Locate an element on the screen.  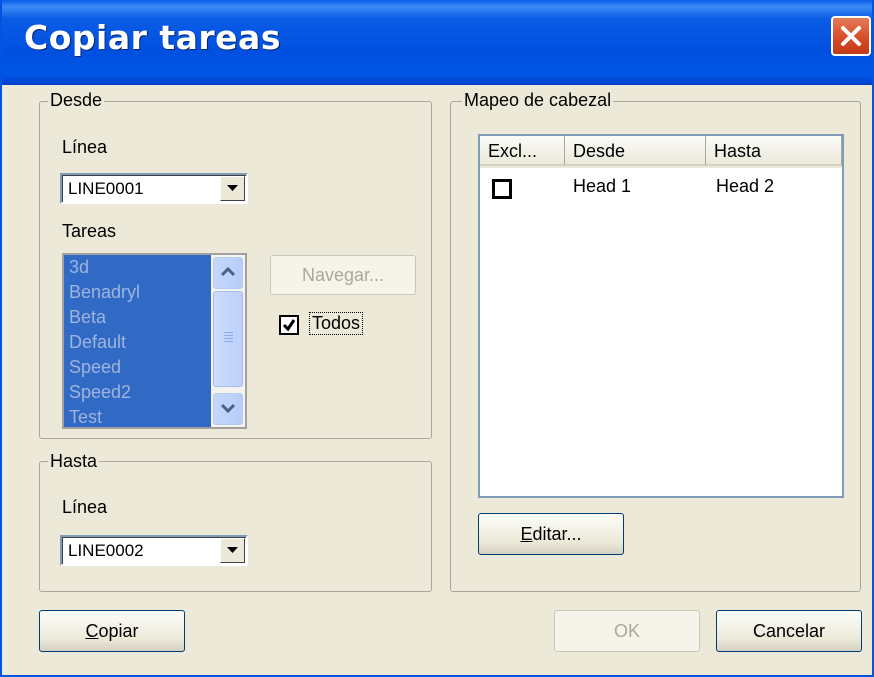
cancelar-button: Cancelar is located at coordinates (789, 631).